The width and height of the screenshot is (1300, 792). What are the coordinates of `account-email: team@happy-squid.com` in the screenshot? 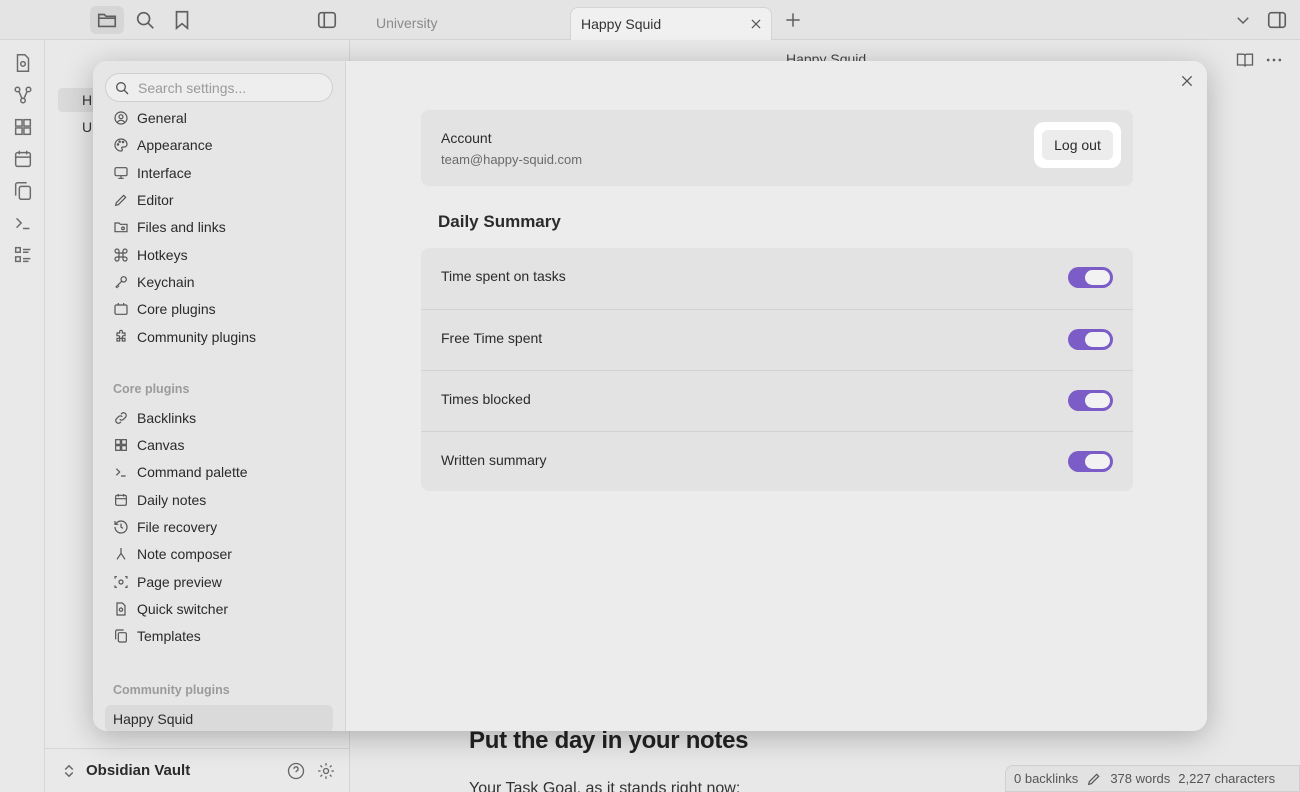 It's located at (512, 159).